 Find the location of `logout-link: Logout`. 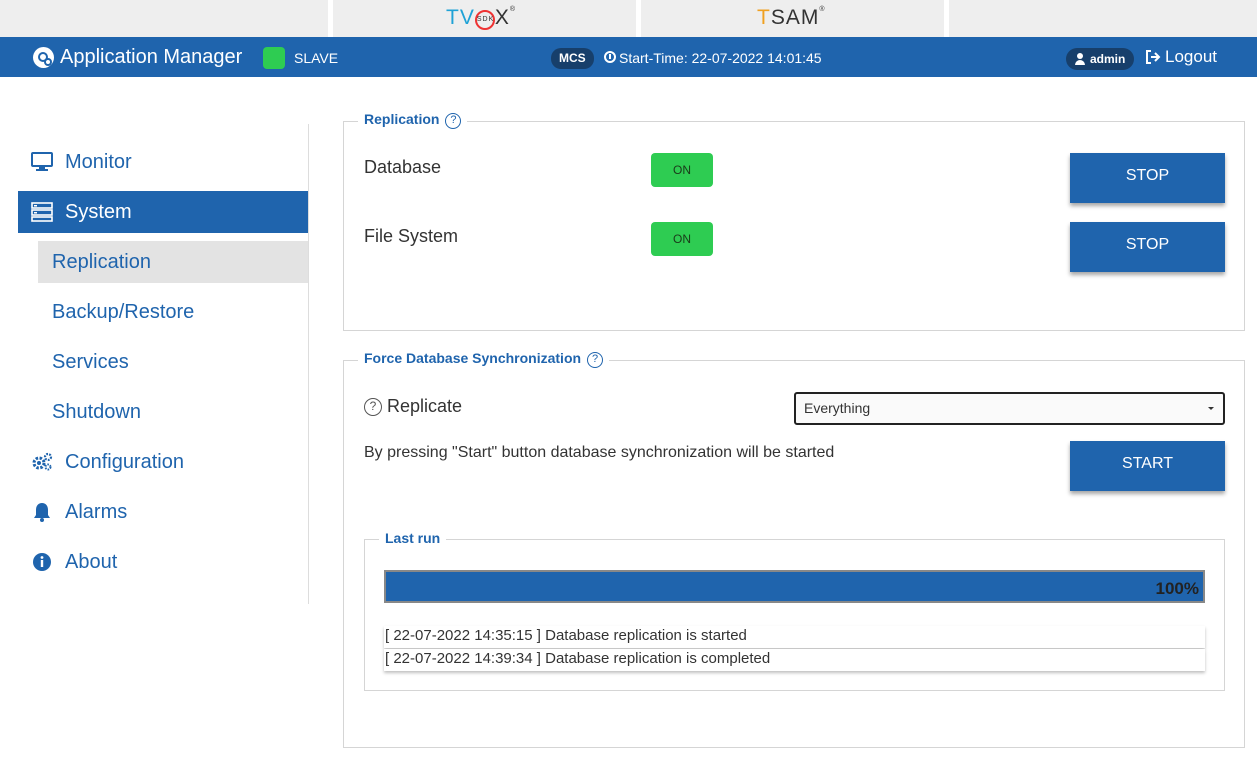

logout-link: Logout is located at coordinates (1191, 57).